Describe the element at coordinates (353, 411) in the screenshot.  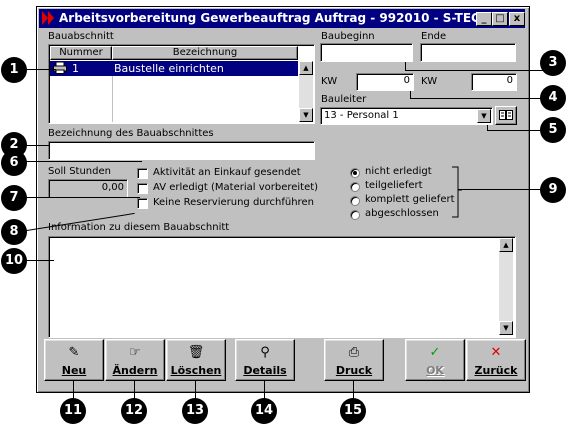
I see `callout-15: 15` at that location.